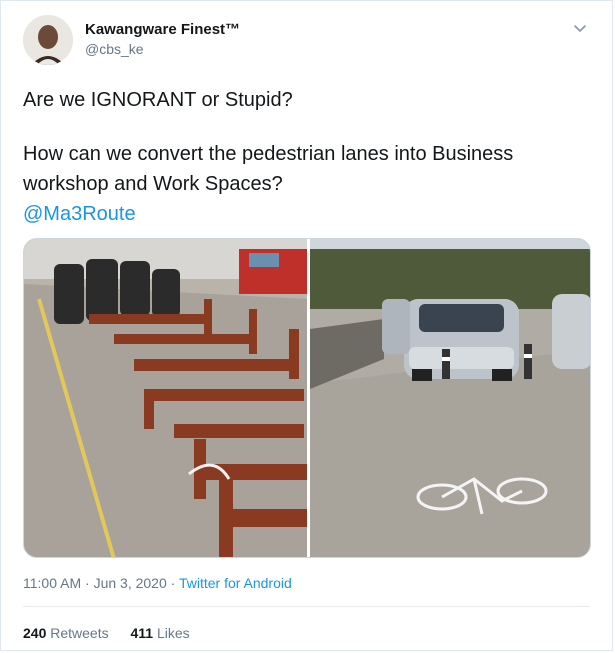 This screenshot has height=653, width=615. Describe the element at coordinates (48, 40) in the screenshot. I see `avatar` at that location.